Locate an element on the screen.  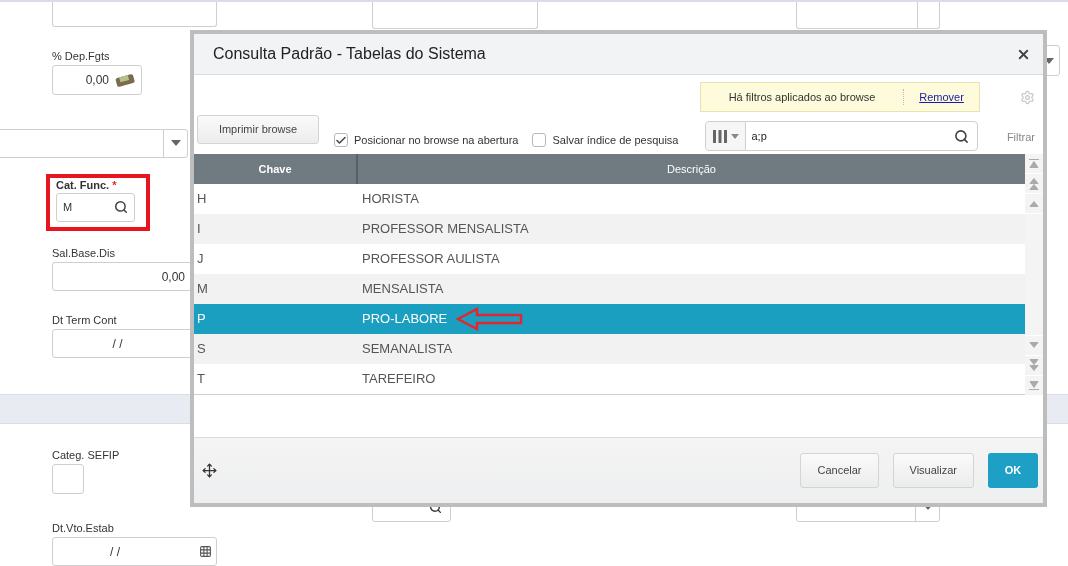
field-label: Sal.Base.Dis is located at coordinates (83, 253).